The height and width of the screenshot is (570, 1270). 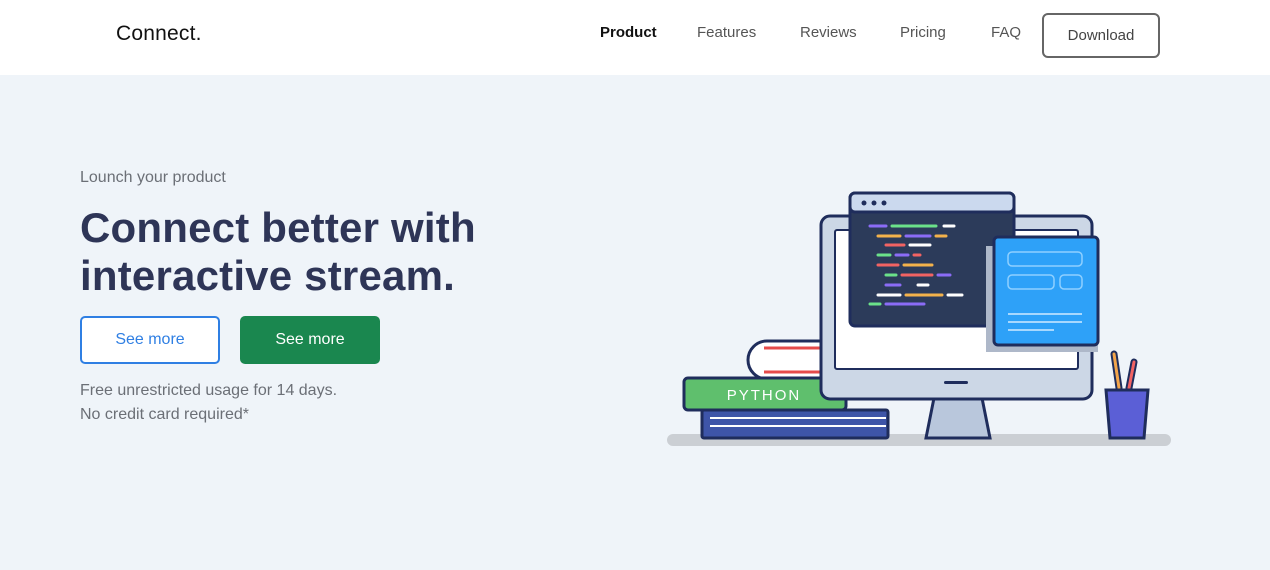 What do you see at coordinates (923, 32) in the screenshot?
I see `nav-item-pricing: Pricing` at bounding box center [923, 32].